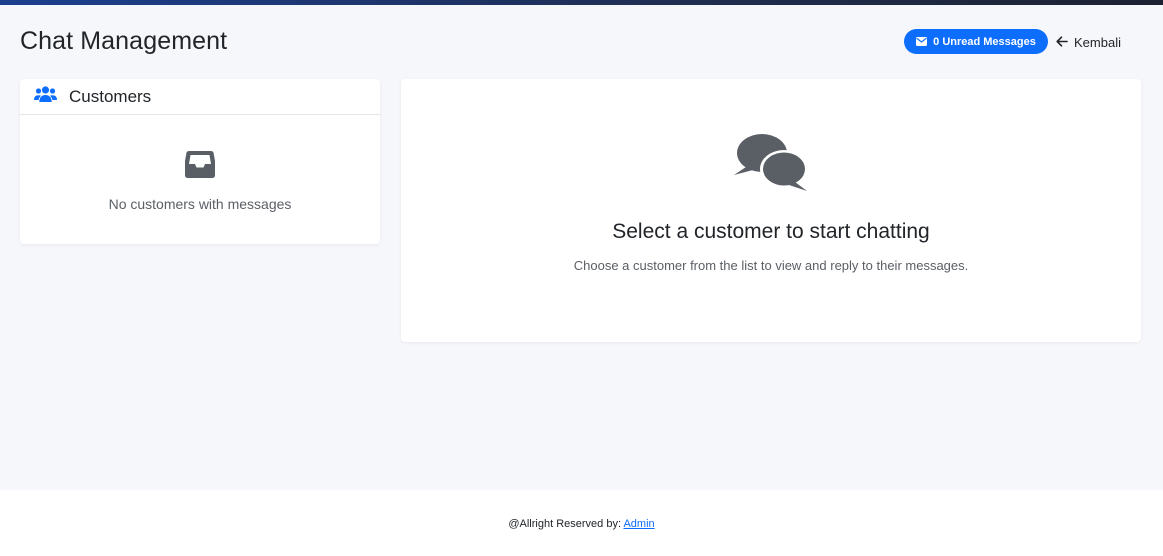 Image resolution: width=1163 pixels, height=556 pixels. I want to click on comments-icon, so click(771, 166).